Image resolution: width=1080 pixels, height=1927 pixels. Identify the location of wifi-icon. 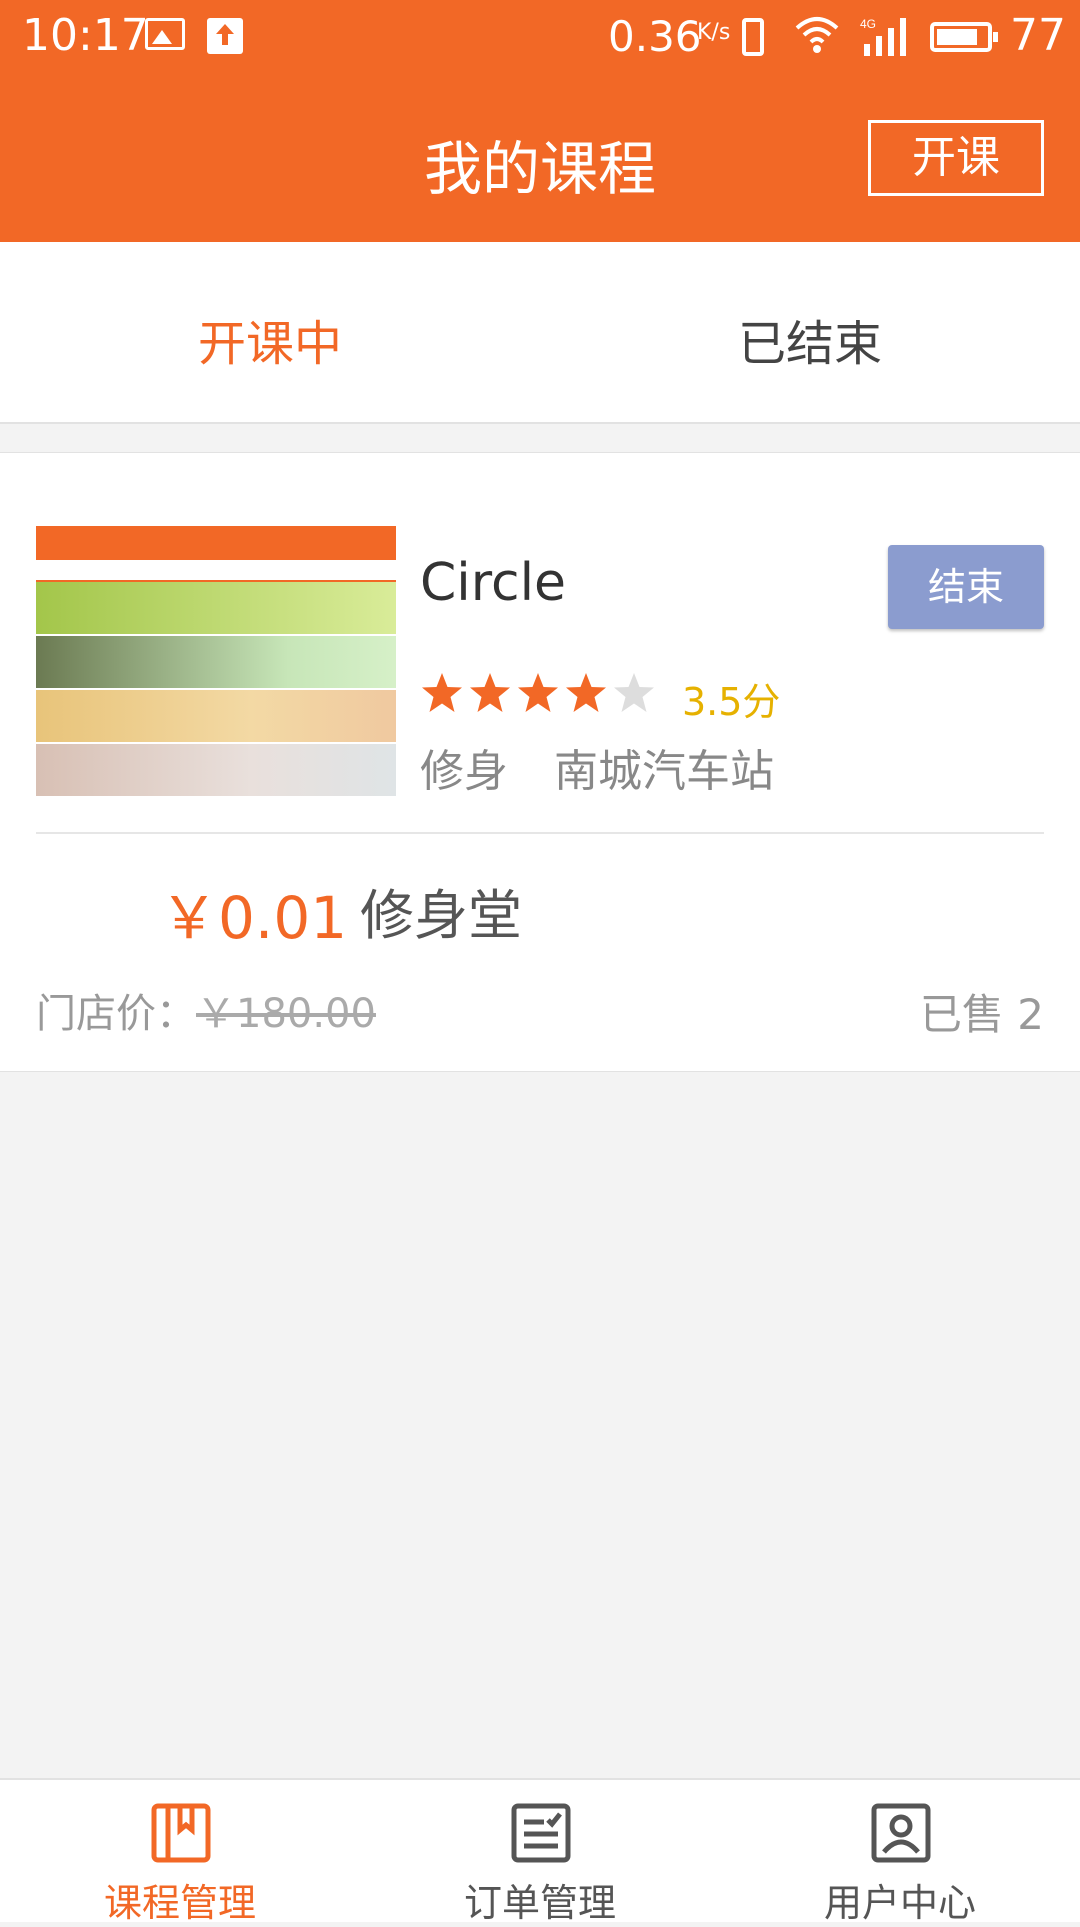
(817, 35).